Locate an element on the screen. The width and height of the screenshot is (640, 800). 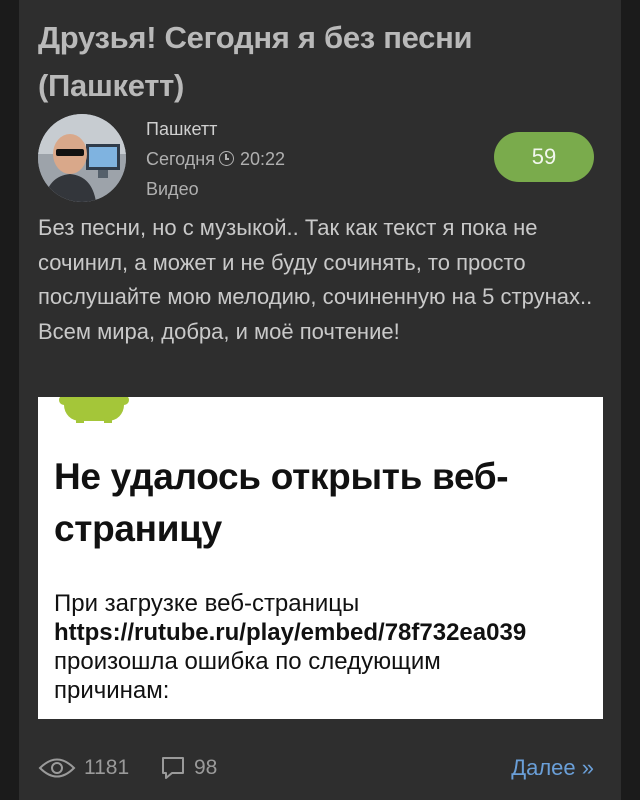
views-stat: 1181 is located at coordinates (83, 768).